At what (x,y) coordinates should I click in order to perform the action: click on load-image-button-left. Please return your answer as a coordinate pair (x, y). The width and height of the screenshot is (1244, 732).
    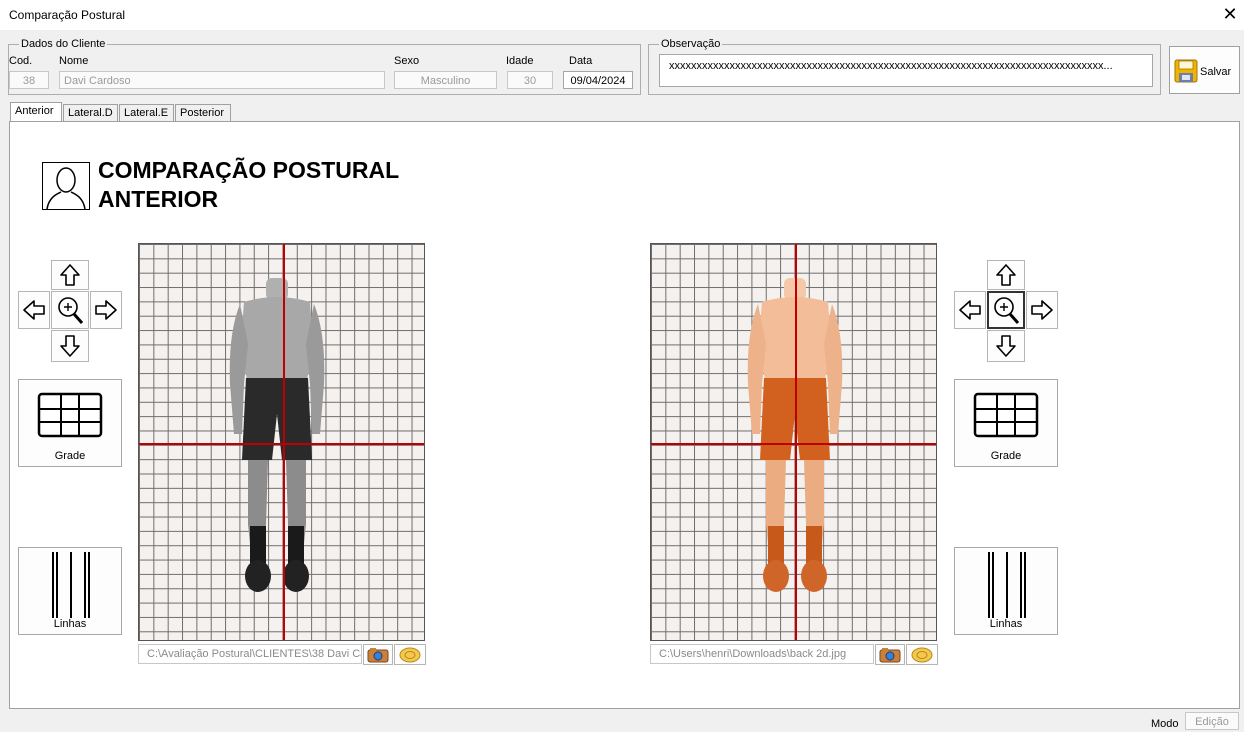
    Looking at the image, I should click on (378, 654).